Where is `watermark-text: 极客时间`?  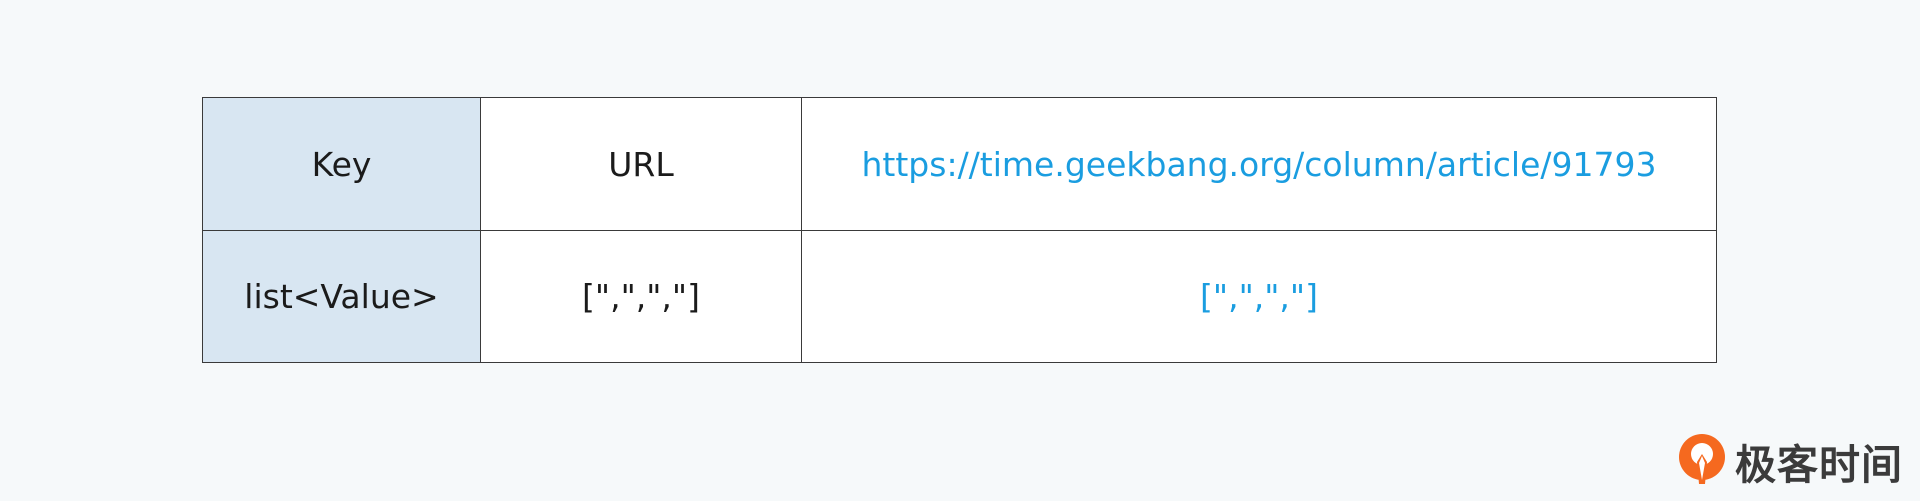 watermark-text: 极客时间 is located at coordinates (1819, 465).